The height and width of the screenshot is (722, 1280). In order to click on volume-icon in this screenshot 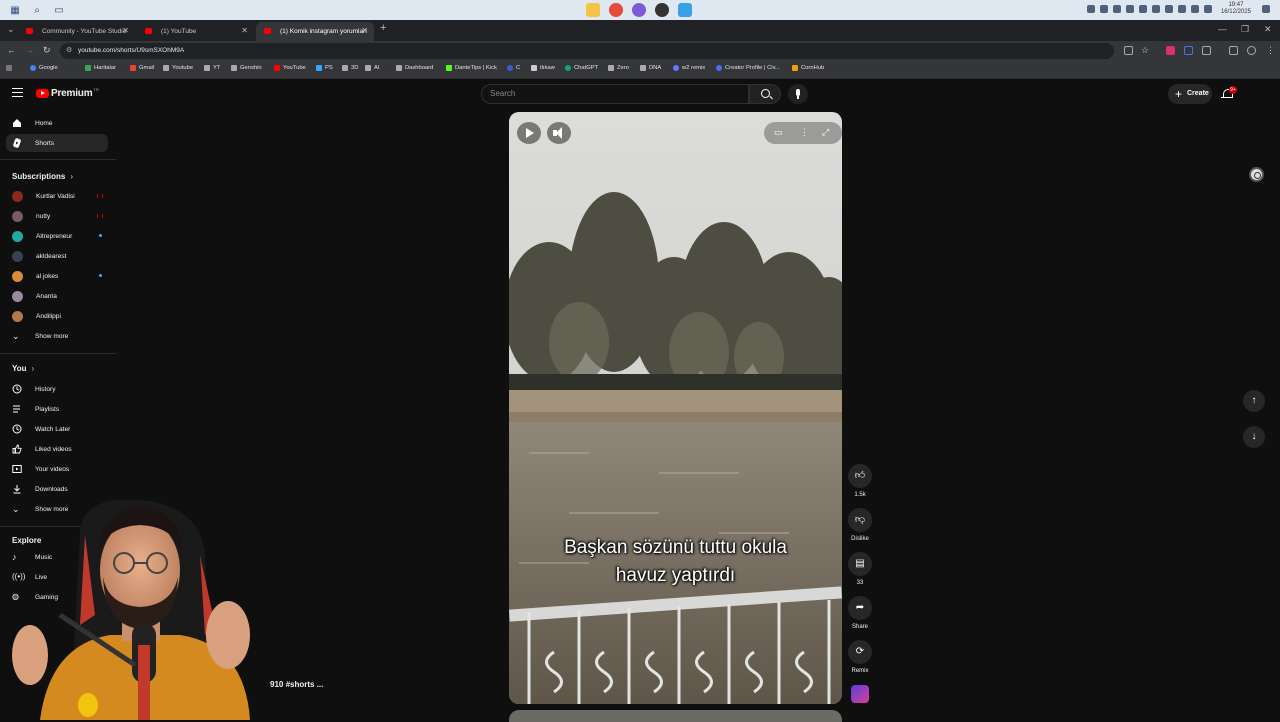, I will do `click(1207, 9)`.